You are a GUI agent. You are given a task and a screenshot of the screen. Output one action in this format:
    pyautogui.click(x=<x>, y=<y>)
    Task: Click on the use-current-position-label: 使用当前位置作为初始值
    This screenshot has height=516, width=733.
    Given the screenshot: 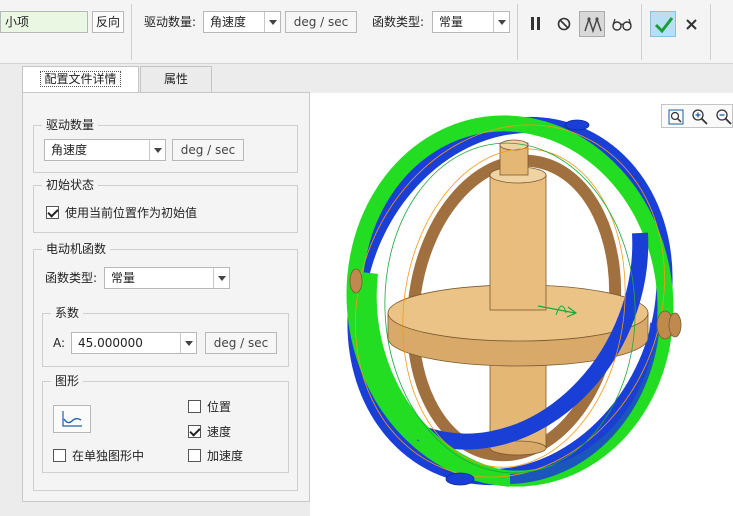 What is the action you would take?
    pyautogui.click(x=131, y=213)
    